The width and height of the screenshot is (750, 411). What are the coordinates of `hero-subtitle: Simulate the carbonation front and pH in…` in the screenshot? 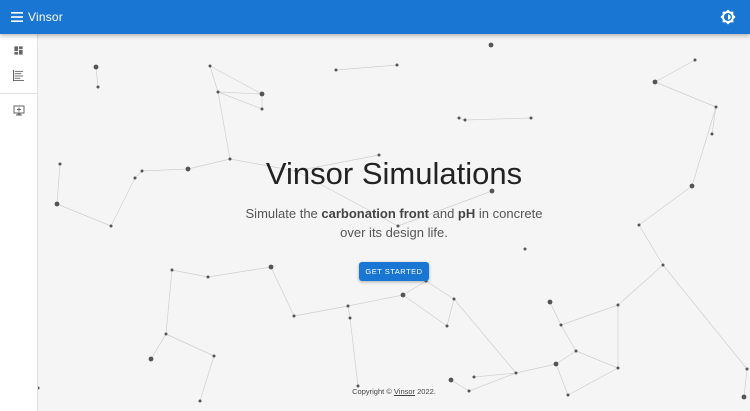 It's located at (394, 223).